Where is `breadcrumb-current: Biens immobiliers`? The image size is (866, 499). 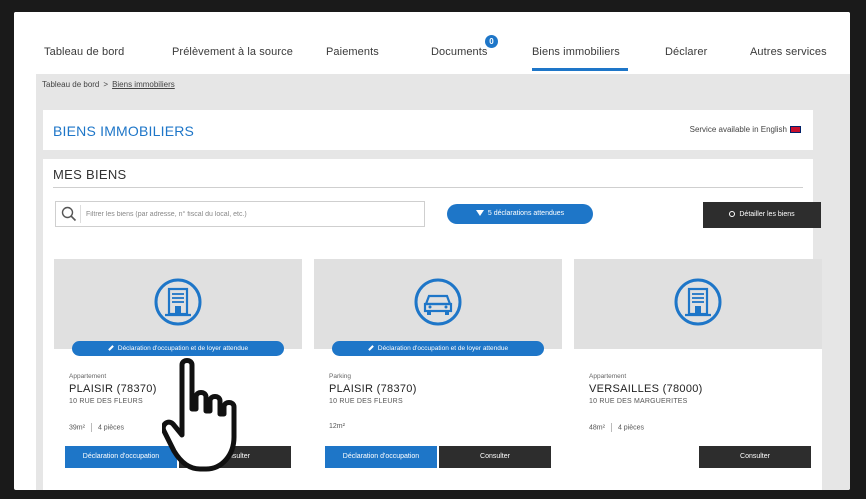
breadcrumb-current: Biens immobiliers is located at coordinates (143, 84).